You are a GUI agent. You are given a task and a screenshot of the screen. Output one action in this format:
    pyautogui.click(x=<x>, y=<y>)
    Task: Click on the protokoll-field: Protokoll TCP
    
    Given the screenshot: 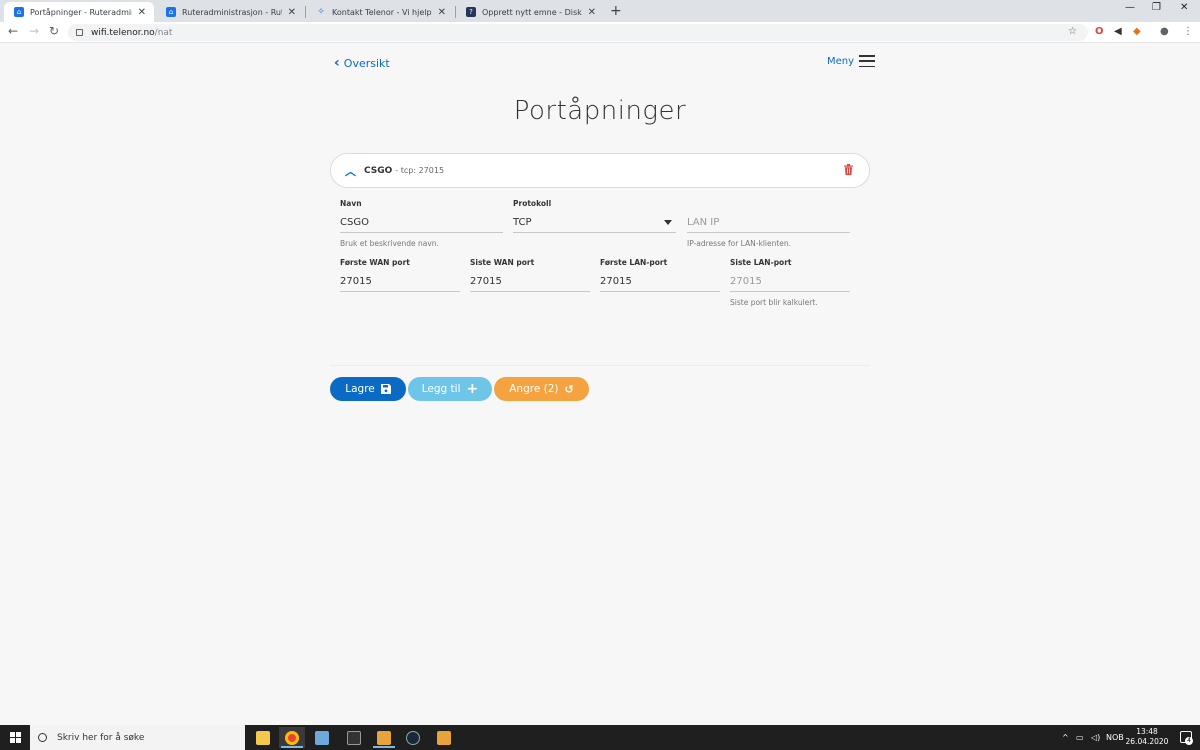 What is the action you would take?
    pyautogui.click(x=594, y=216)
    